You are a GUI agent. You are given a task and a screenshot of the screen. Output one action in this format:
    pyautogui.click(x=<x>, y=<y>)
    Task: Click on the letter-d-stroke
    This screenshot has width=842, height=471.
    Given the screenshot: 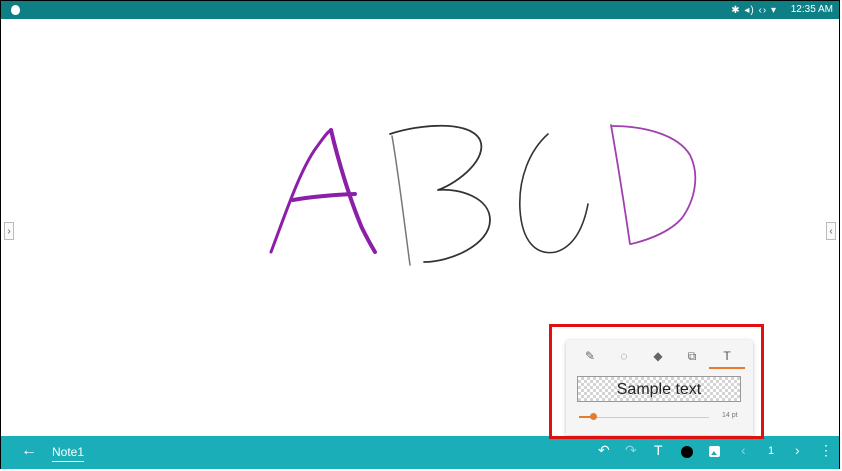 What is the action you would take?
    pyautogui.click(x=653, y=184)
    